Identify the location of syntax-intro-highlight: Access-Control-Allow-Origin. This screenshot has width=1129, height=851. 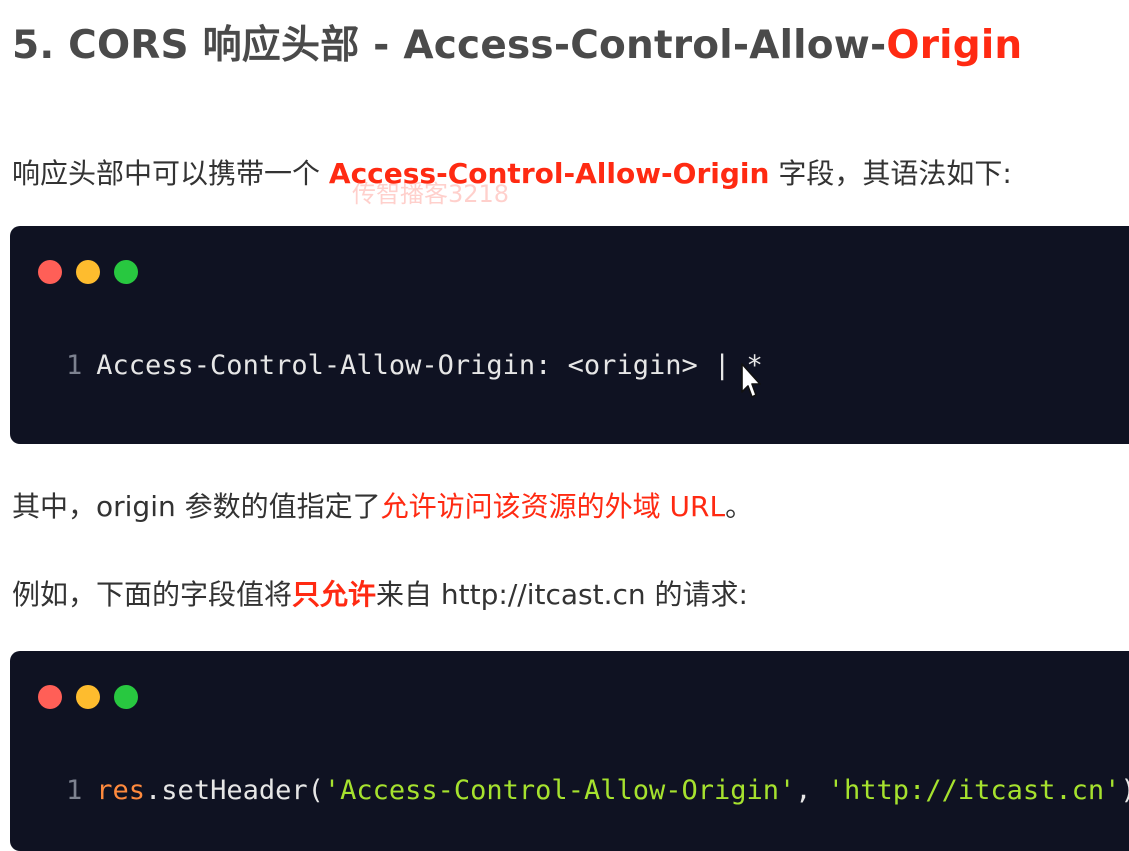
(549, 173).